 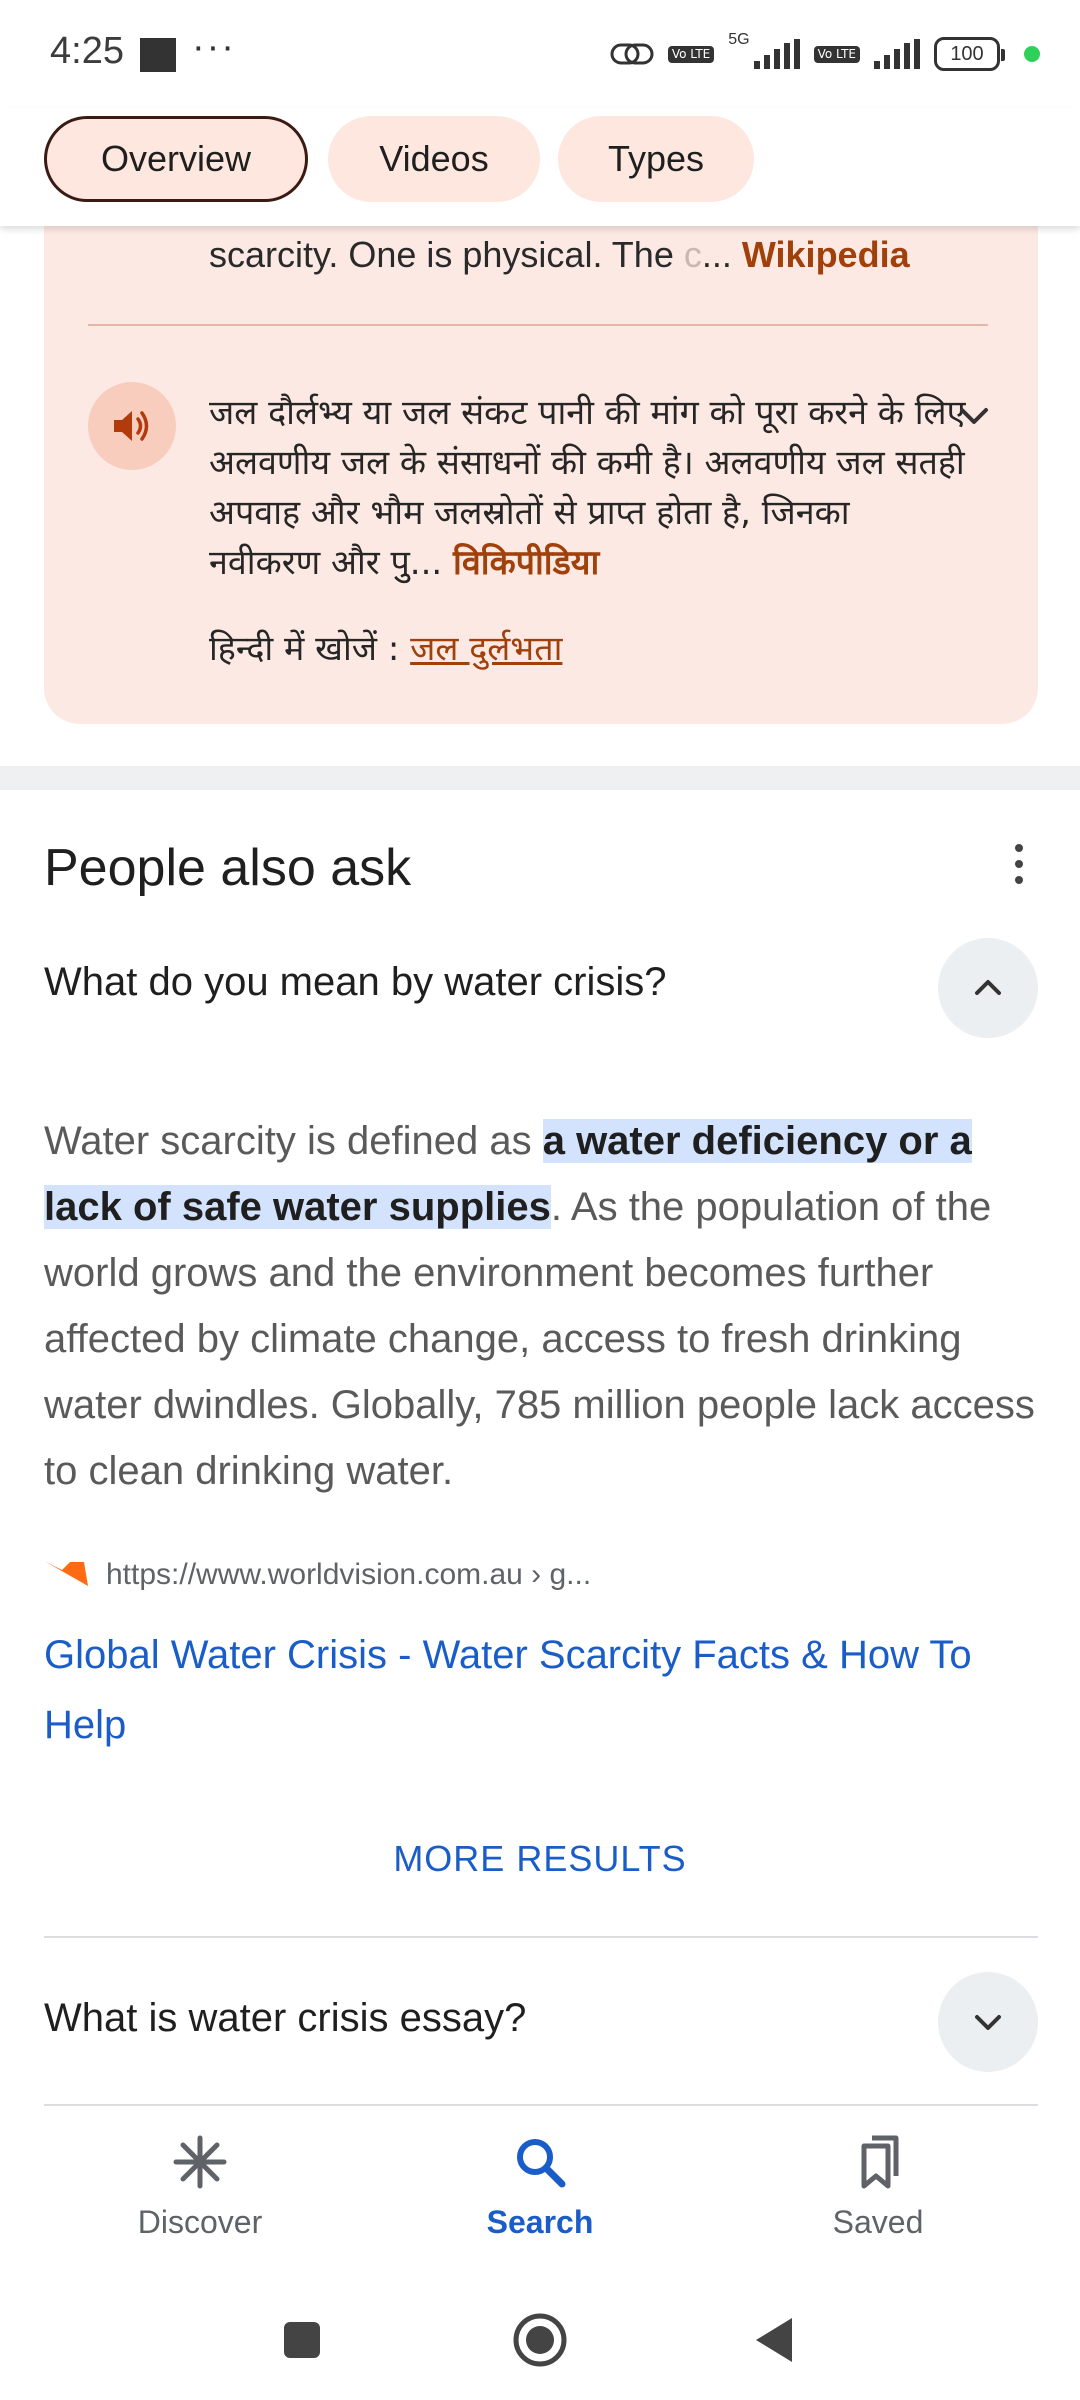 I want to click on battery-icon: 100, so click(x=969, y=54).